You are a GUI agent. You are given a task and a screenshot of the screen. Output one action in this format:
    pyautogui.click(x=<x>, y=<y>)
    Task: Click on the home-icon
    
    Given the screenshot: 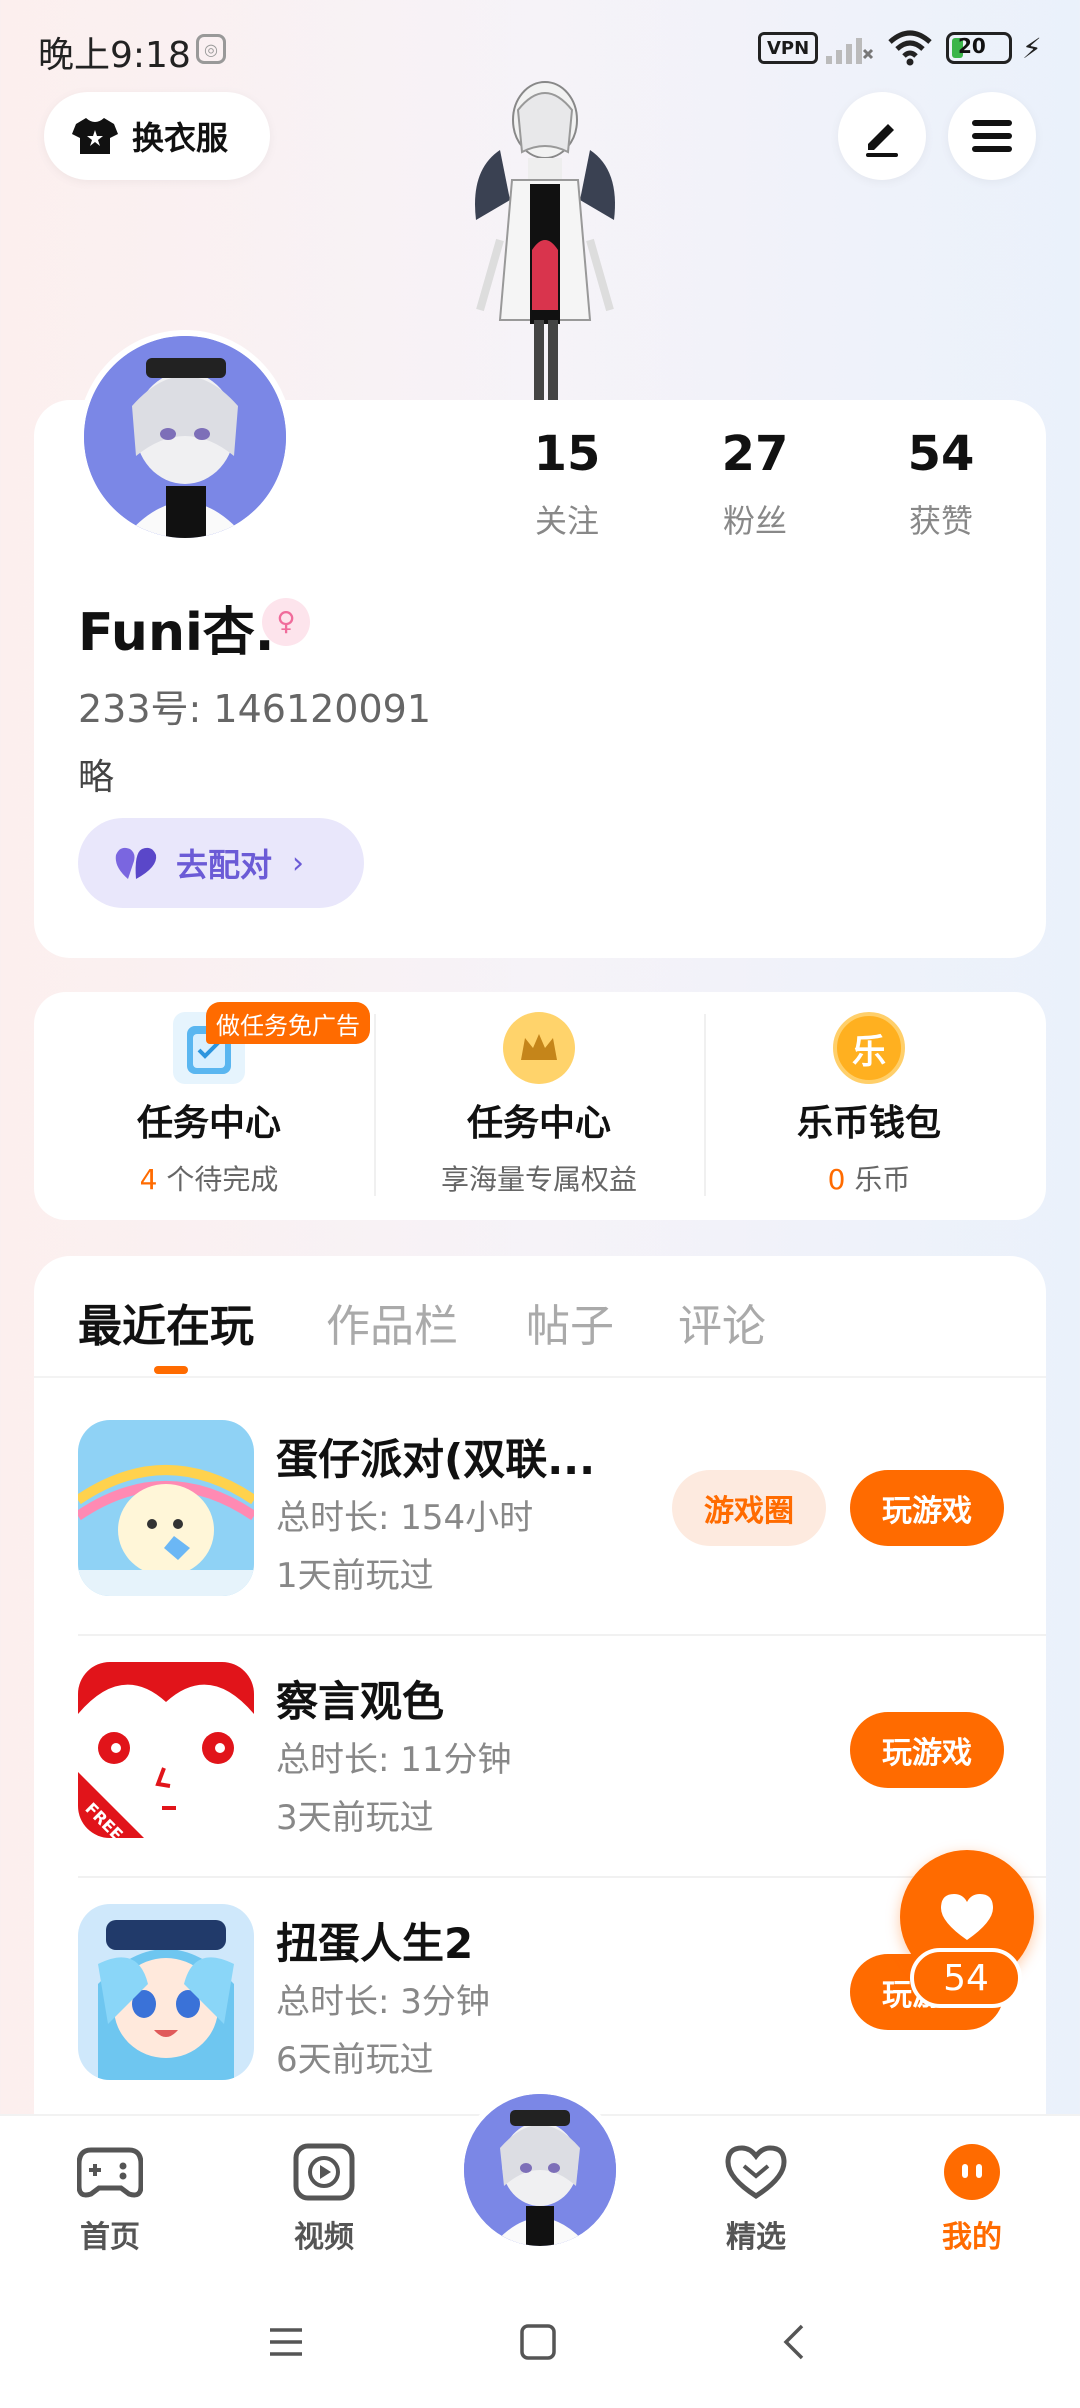 What is the action you would take?
    pyautogui.click(x=538, y=2342)
    